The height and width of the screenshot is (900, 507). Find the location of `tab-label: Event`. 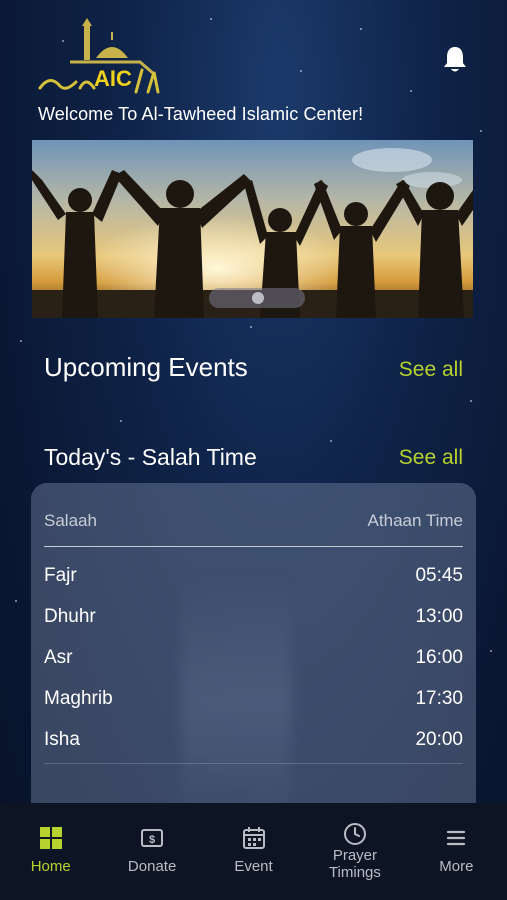

tab-label: Event is located at coordinates (253, 866).